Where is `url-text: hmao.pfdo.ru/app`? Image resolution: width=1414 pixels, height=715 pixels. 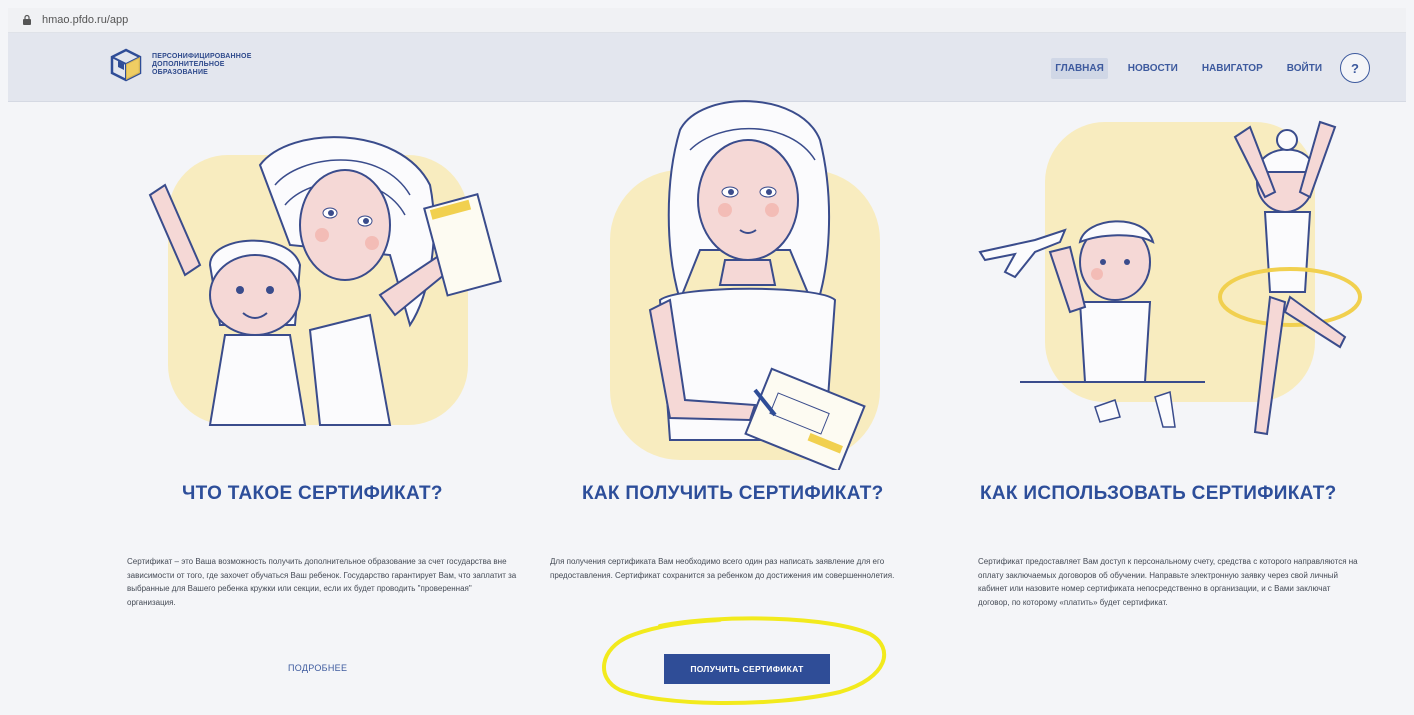
url-text: hmao.pfdo.ru/app is located at coordinates (85, 20).